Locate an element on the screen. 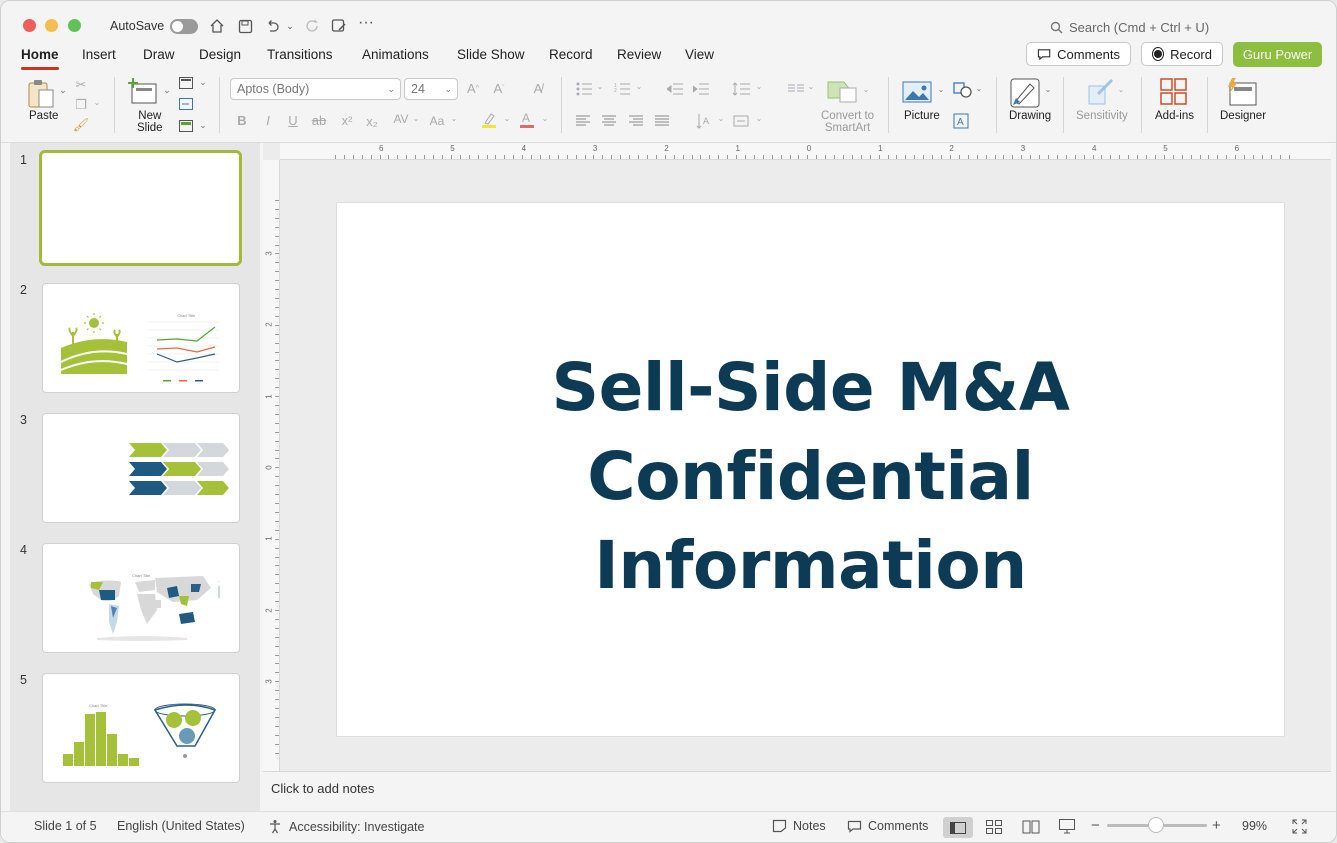  tab-view: View is located at coordinates (699, 55).